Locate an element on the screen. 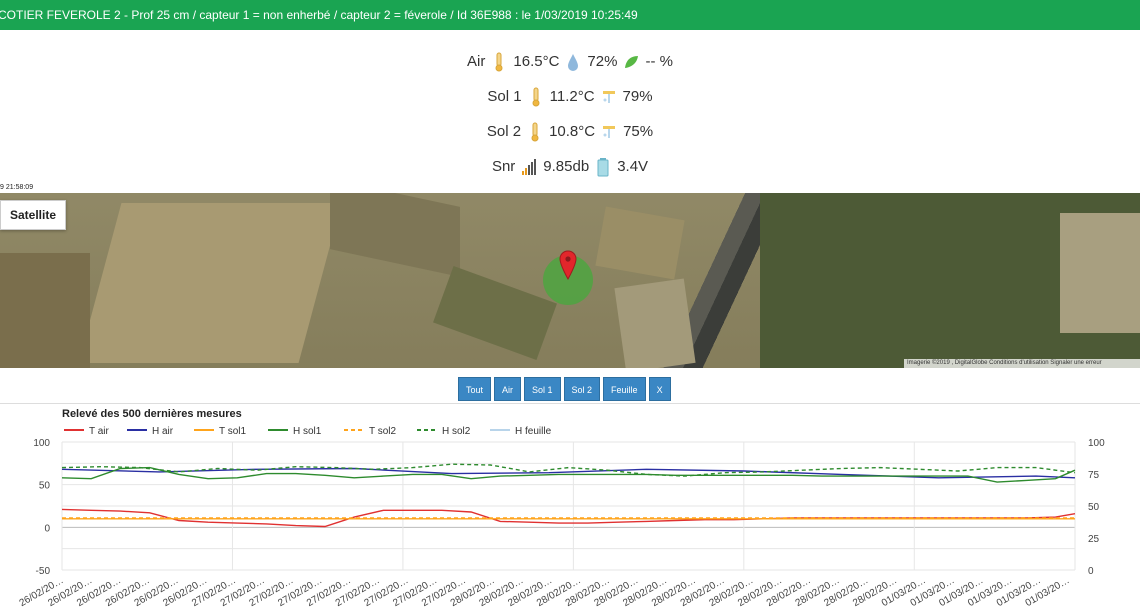 The height and width of the screenshot is (611, 1140). sol1-temperature: 11.2°C is located at coordinates (572, 96).